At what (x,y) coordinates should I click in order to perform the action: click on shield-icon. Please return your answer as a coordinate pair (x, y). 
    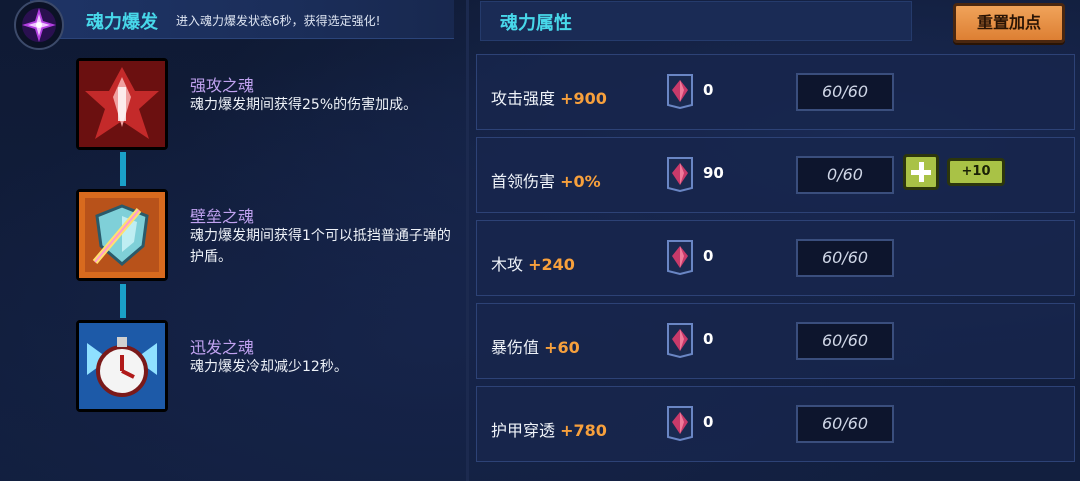
    Looking at the image, I should click on (122, 235).